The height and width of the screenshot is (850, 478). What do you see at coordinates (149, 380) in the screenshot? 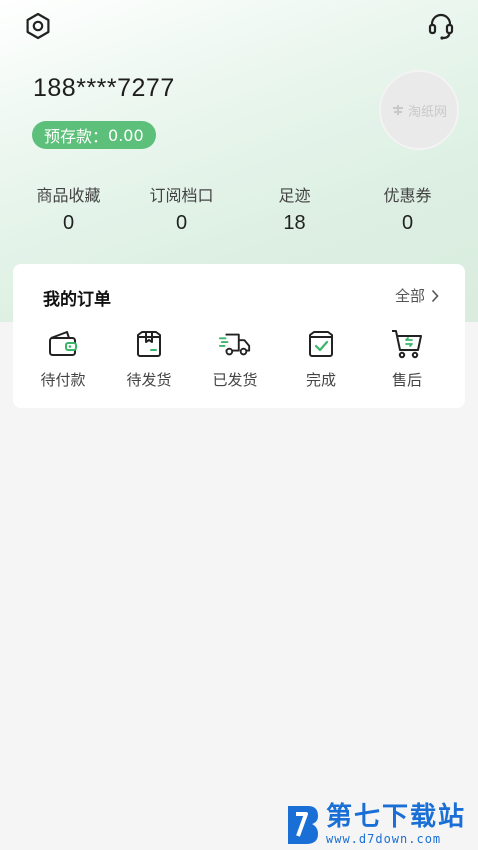
I see `order-label: 待发货` at bounding box center [149, 380].